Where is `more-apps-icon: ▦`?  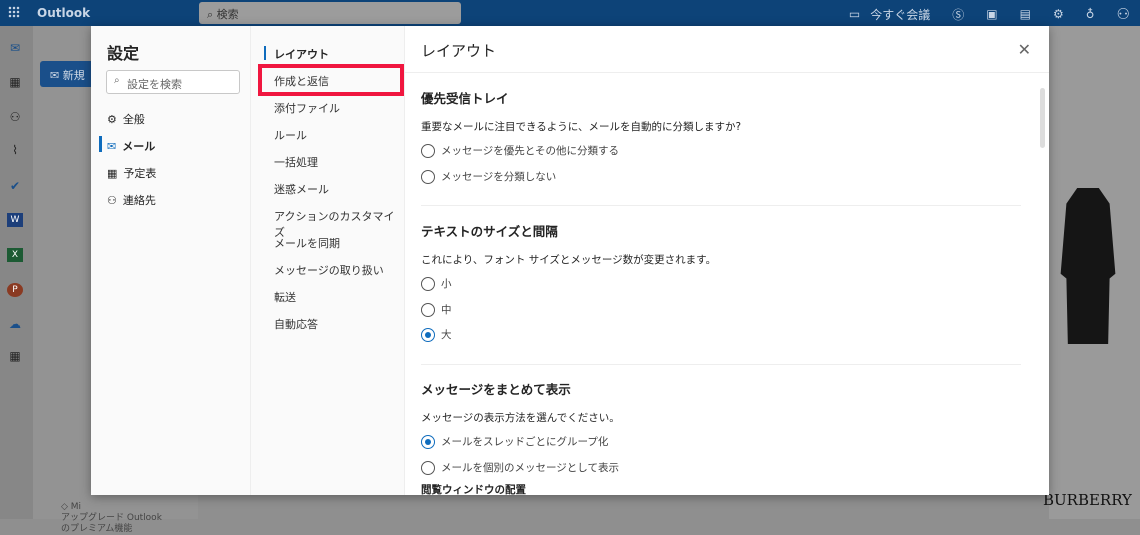 more-apps-icon: ▦ is located at coordinates (15, 356).